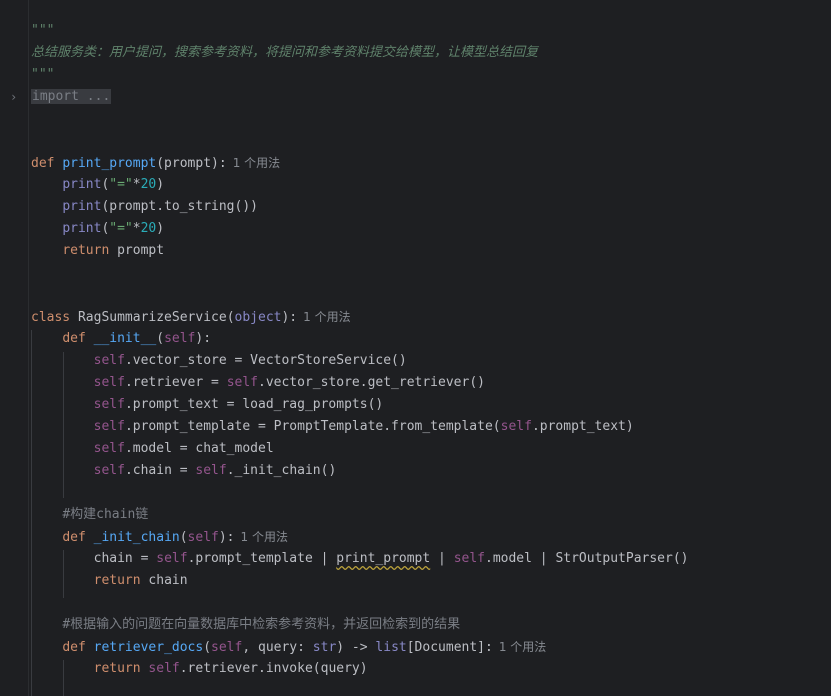 This screenshot has width=831, height=696. I want to click on comment: #构建chain链, so click(105, 514).